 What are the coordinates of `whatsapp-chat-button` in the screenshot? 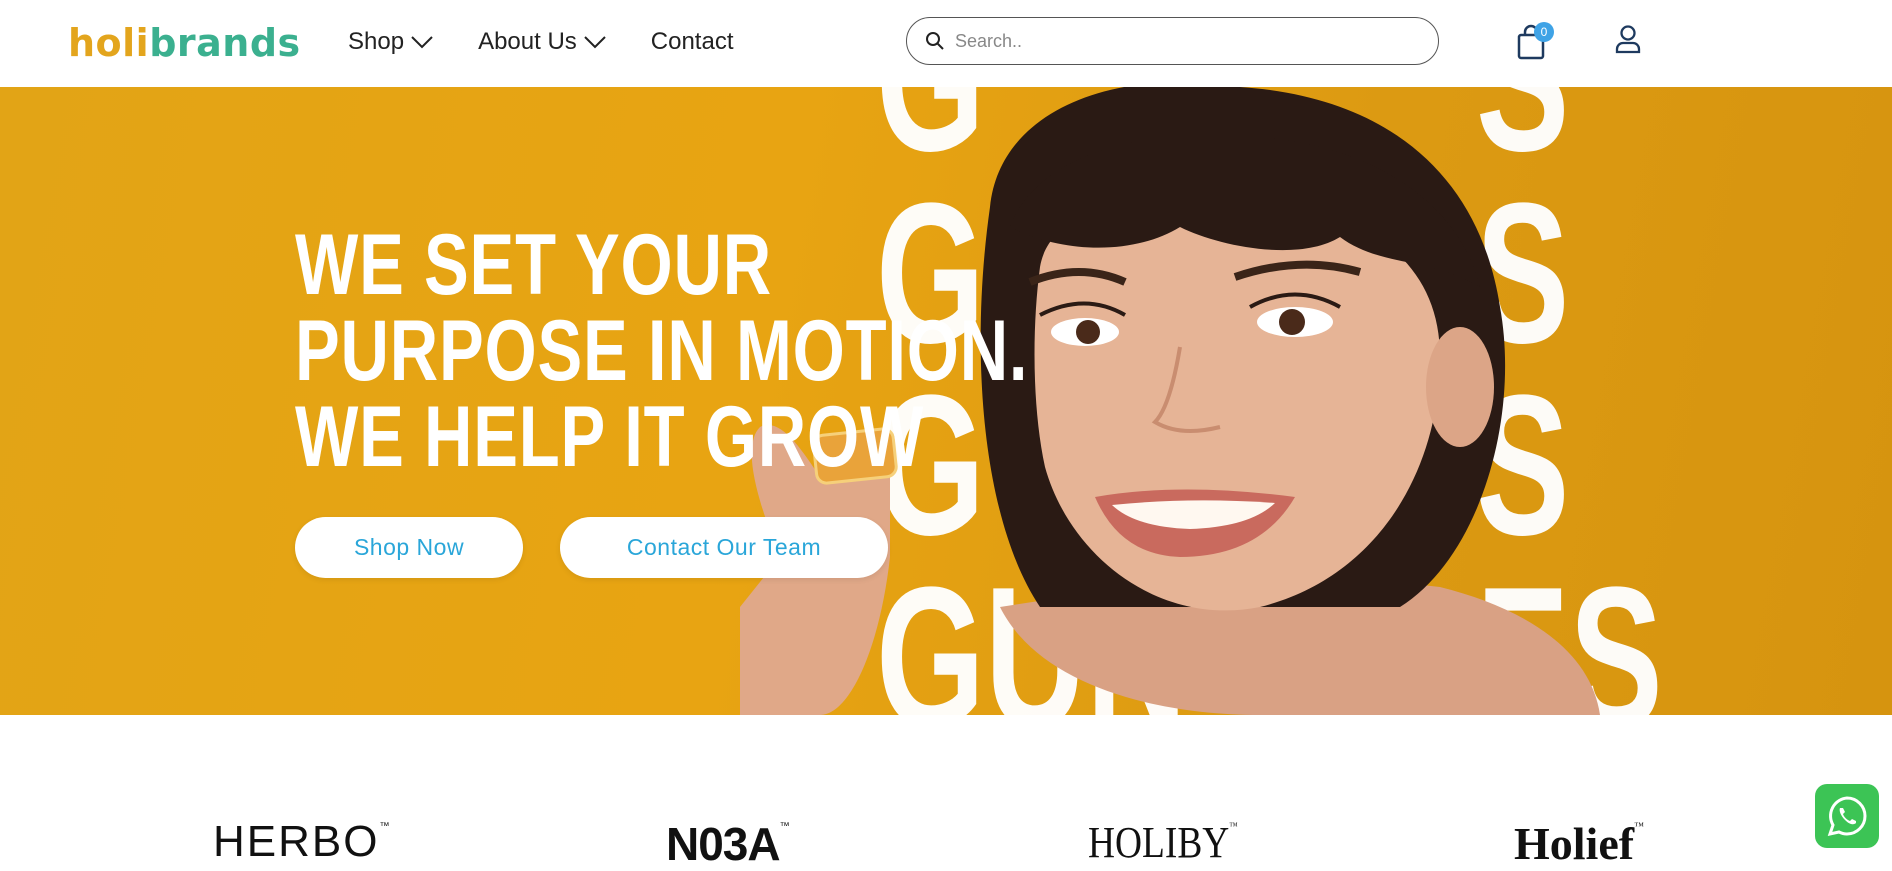 It's located at (1847, 816).